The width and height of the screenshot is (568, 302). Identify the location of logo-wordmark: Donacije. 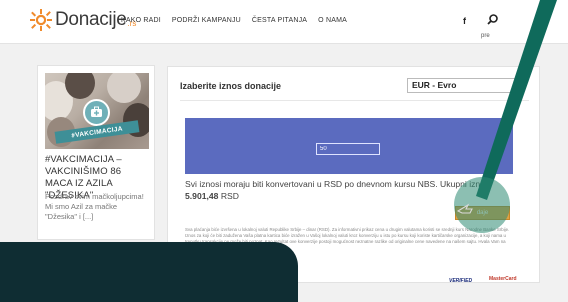
(91, 19).